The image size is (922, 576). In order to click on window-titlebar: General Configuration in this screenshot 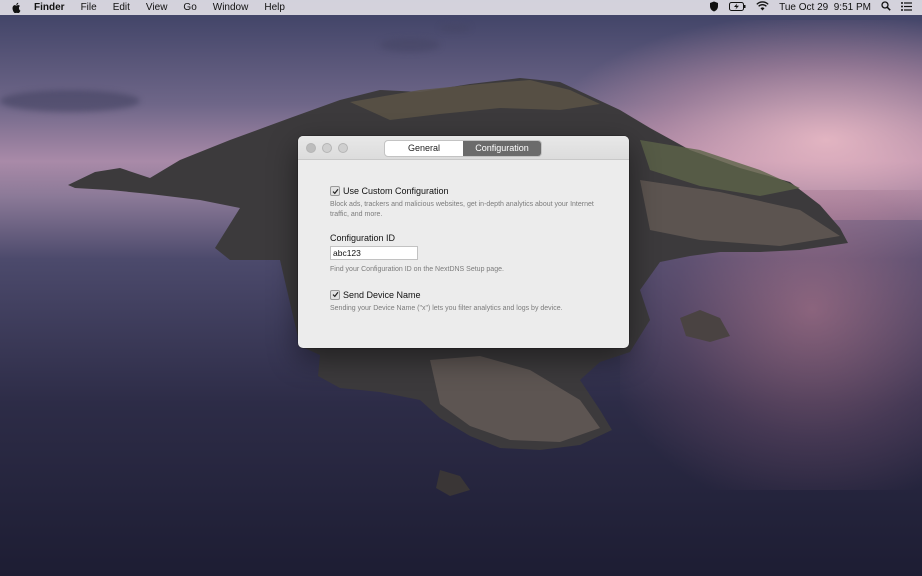, I will do `click(463, 148)`.